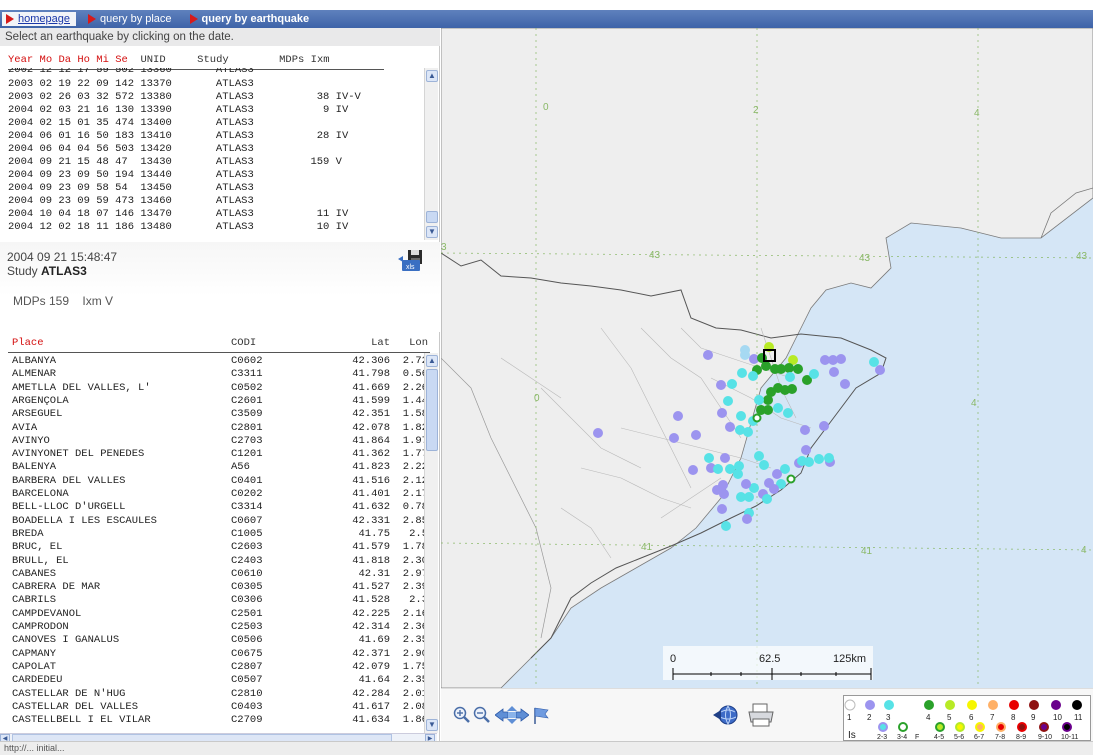 The width and height of the screenshot is (1093, 755). Describe the element at coordinates (212, 707) in the screenshot. I see `place-row: CASTELLAR DEL VALLES C0403 41.617 2.08` at that location.